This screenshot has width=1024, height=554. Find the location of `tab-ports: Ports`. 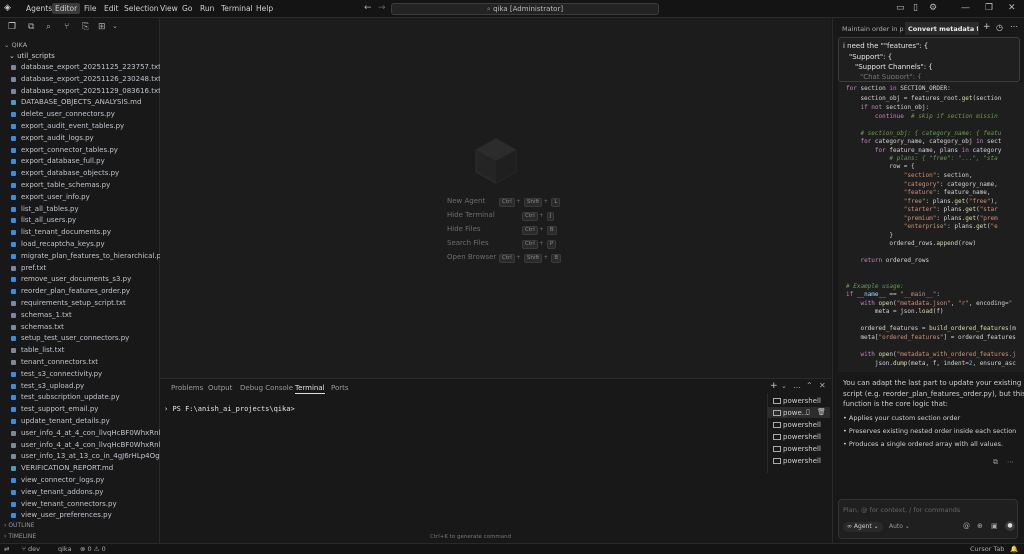

tab-ports: Ports is located at coordinates (340, 388).